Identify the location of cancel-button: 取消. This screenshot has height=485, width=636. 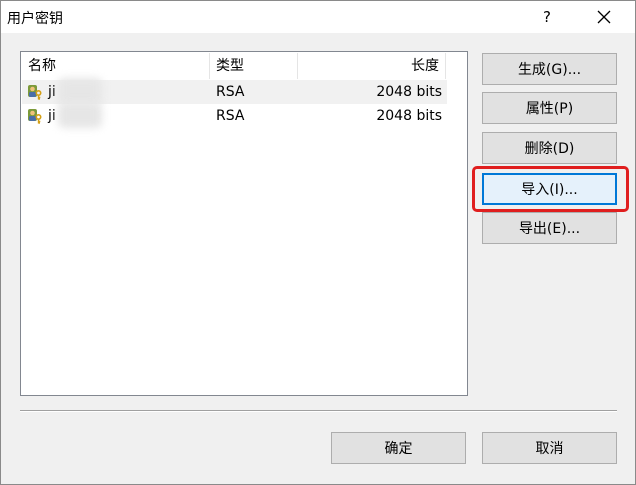
(549, 448).